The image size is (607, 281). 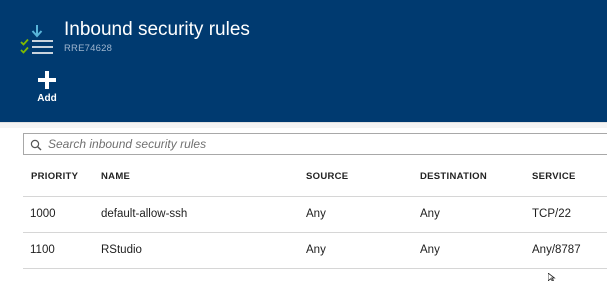 I want to click on column-header-service: SERVICE, so click(x=554, y=177).